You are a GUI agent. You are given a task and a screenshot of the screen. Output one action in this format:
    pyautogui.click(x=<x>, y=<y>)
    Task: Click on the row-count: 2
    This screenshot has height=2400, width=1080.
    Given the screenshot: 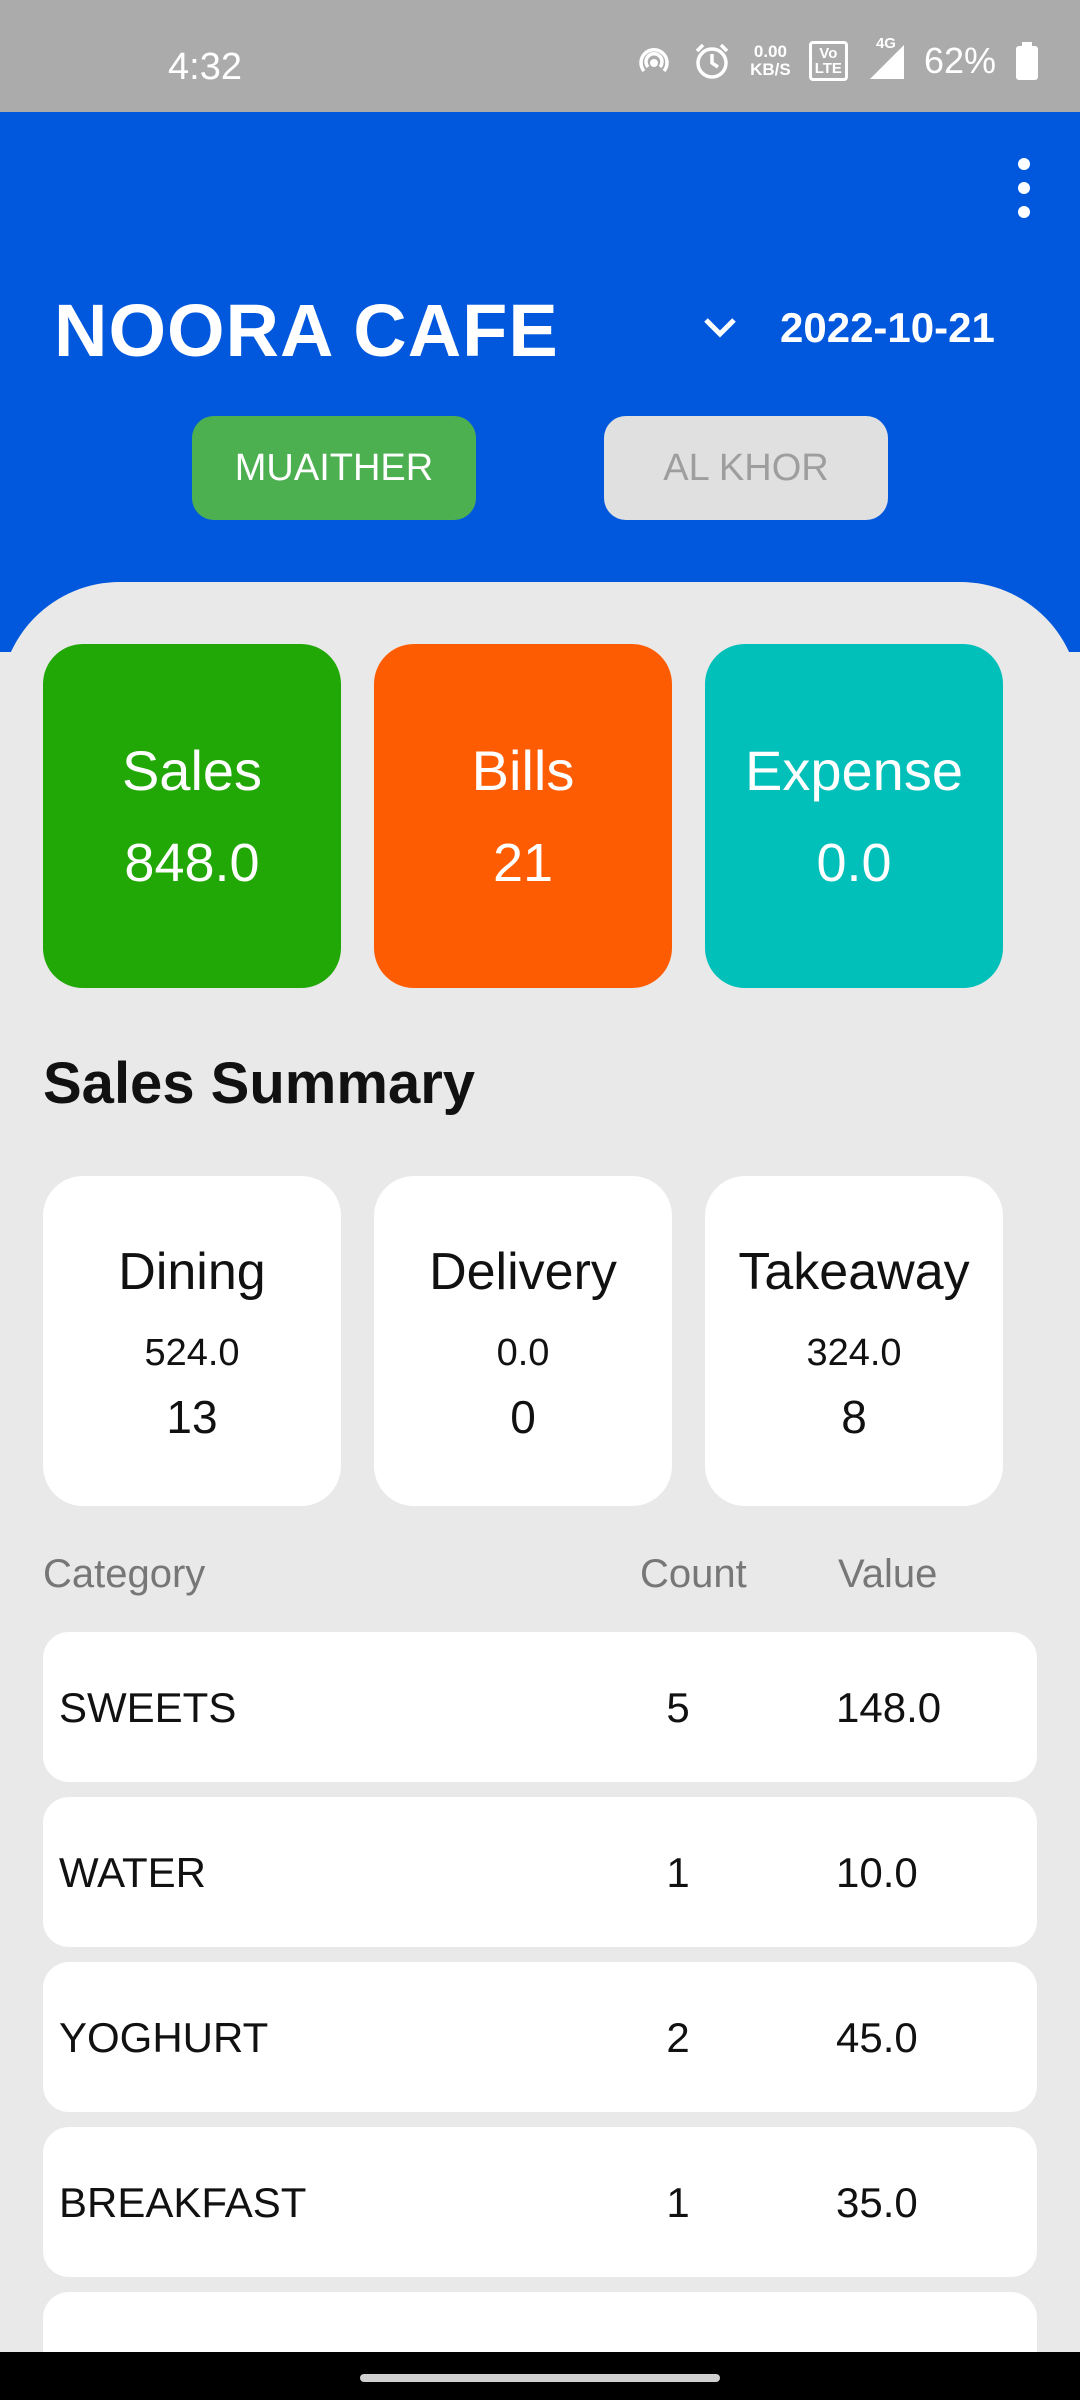 What is the action you would take?
    pyautogui.click(x=678, y=2037)
    